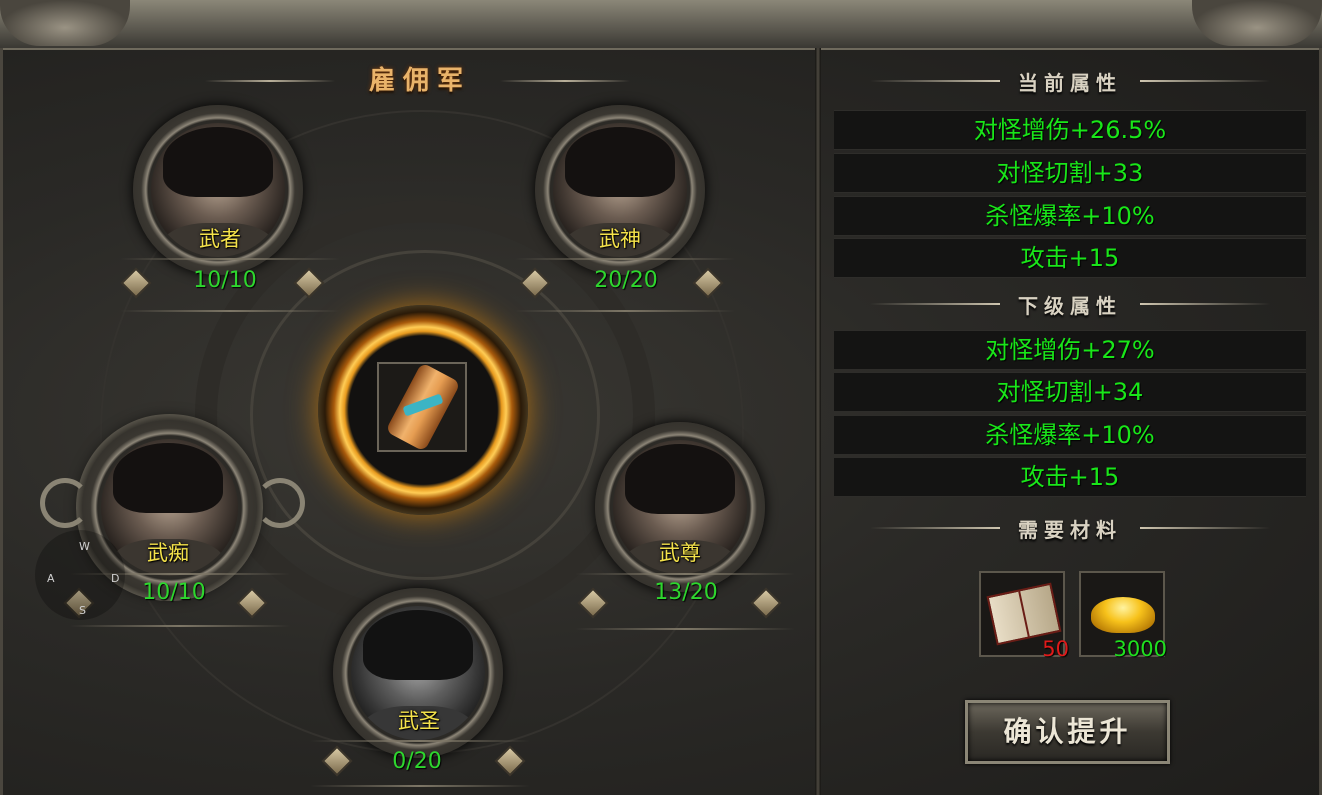 Image resolution: width=1322 pixels, height=795 pixels. I want to click on hero-name: 武神, so click(620, 239).